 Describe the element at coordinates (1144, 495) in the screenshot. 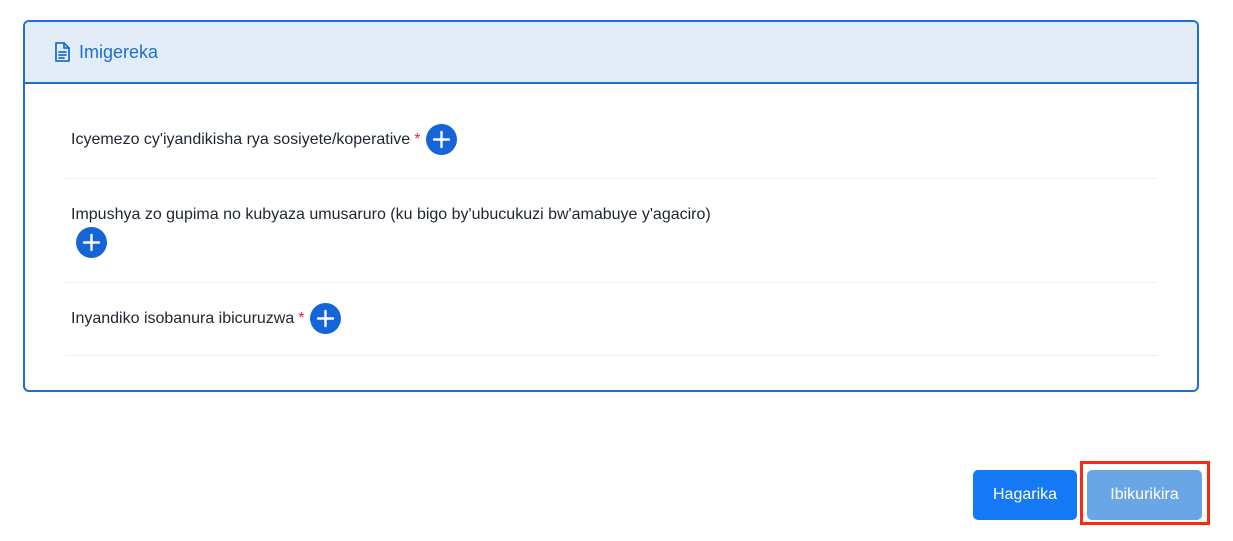

I see `next-button: Ibikurikira` at that location.